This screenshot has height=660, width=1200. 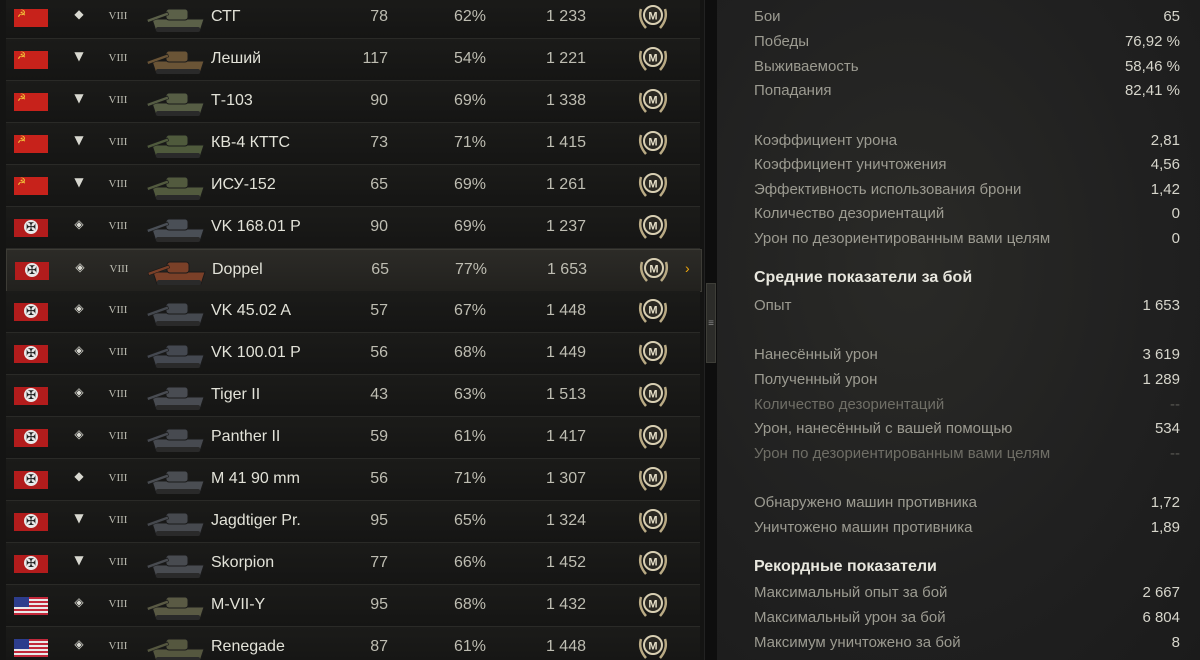 What do you see at coordinates (248, 646) in the screenshot?
I see `vehicle-name: Renegade` at bounding box center [248, 646].